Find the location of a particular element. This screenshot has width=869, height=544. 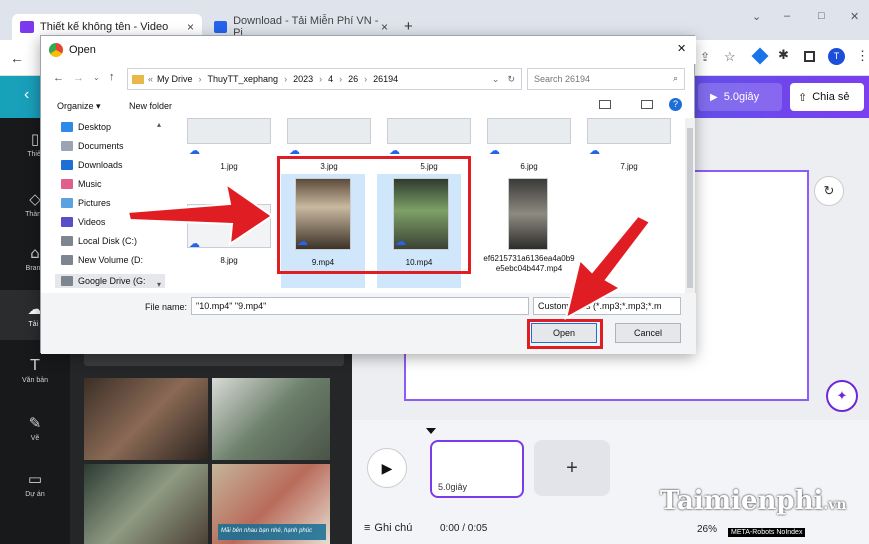

up-arrow-icon: ↑ is located at coordinates (112, 77).